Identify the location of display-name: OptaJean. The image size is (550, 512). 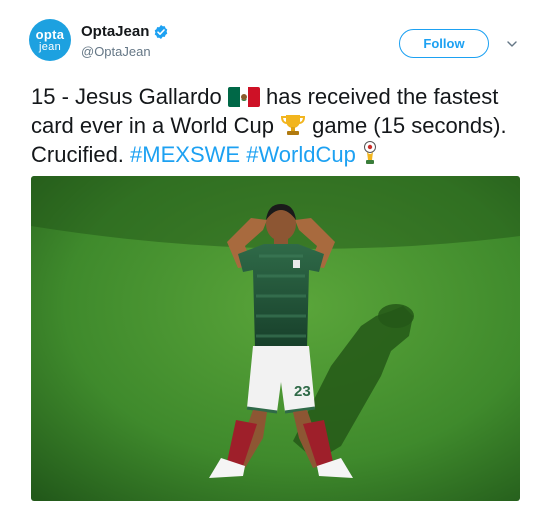
(115, 31).